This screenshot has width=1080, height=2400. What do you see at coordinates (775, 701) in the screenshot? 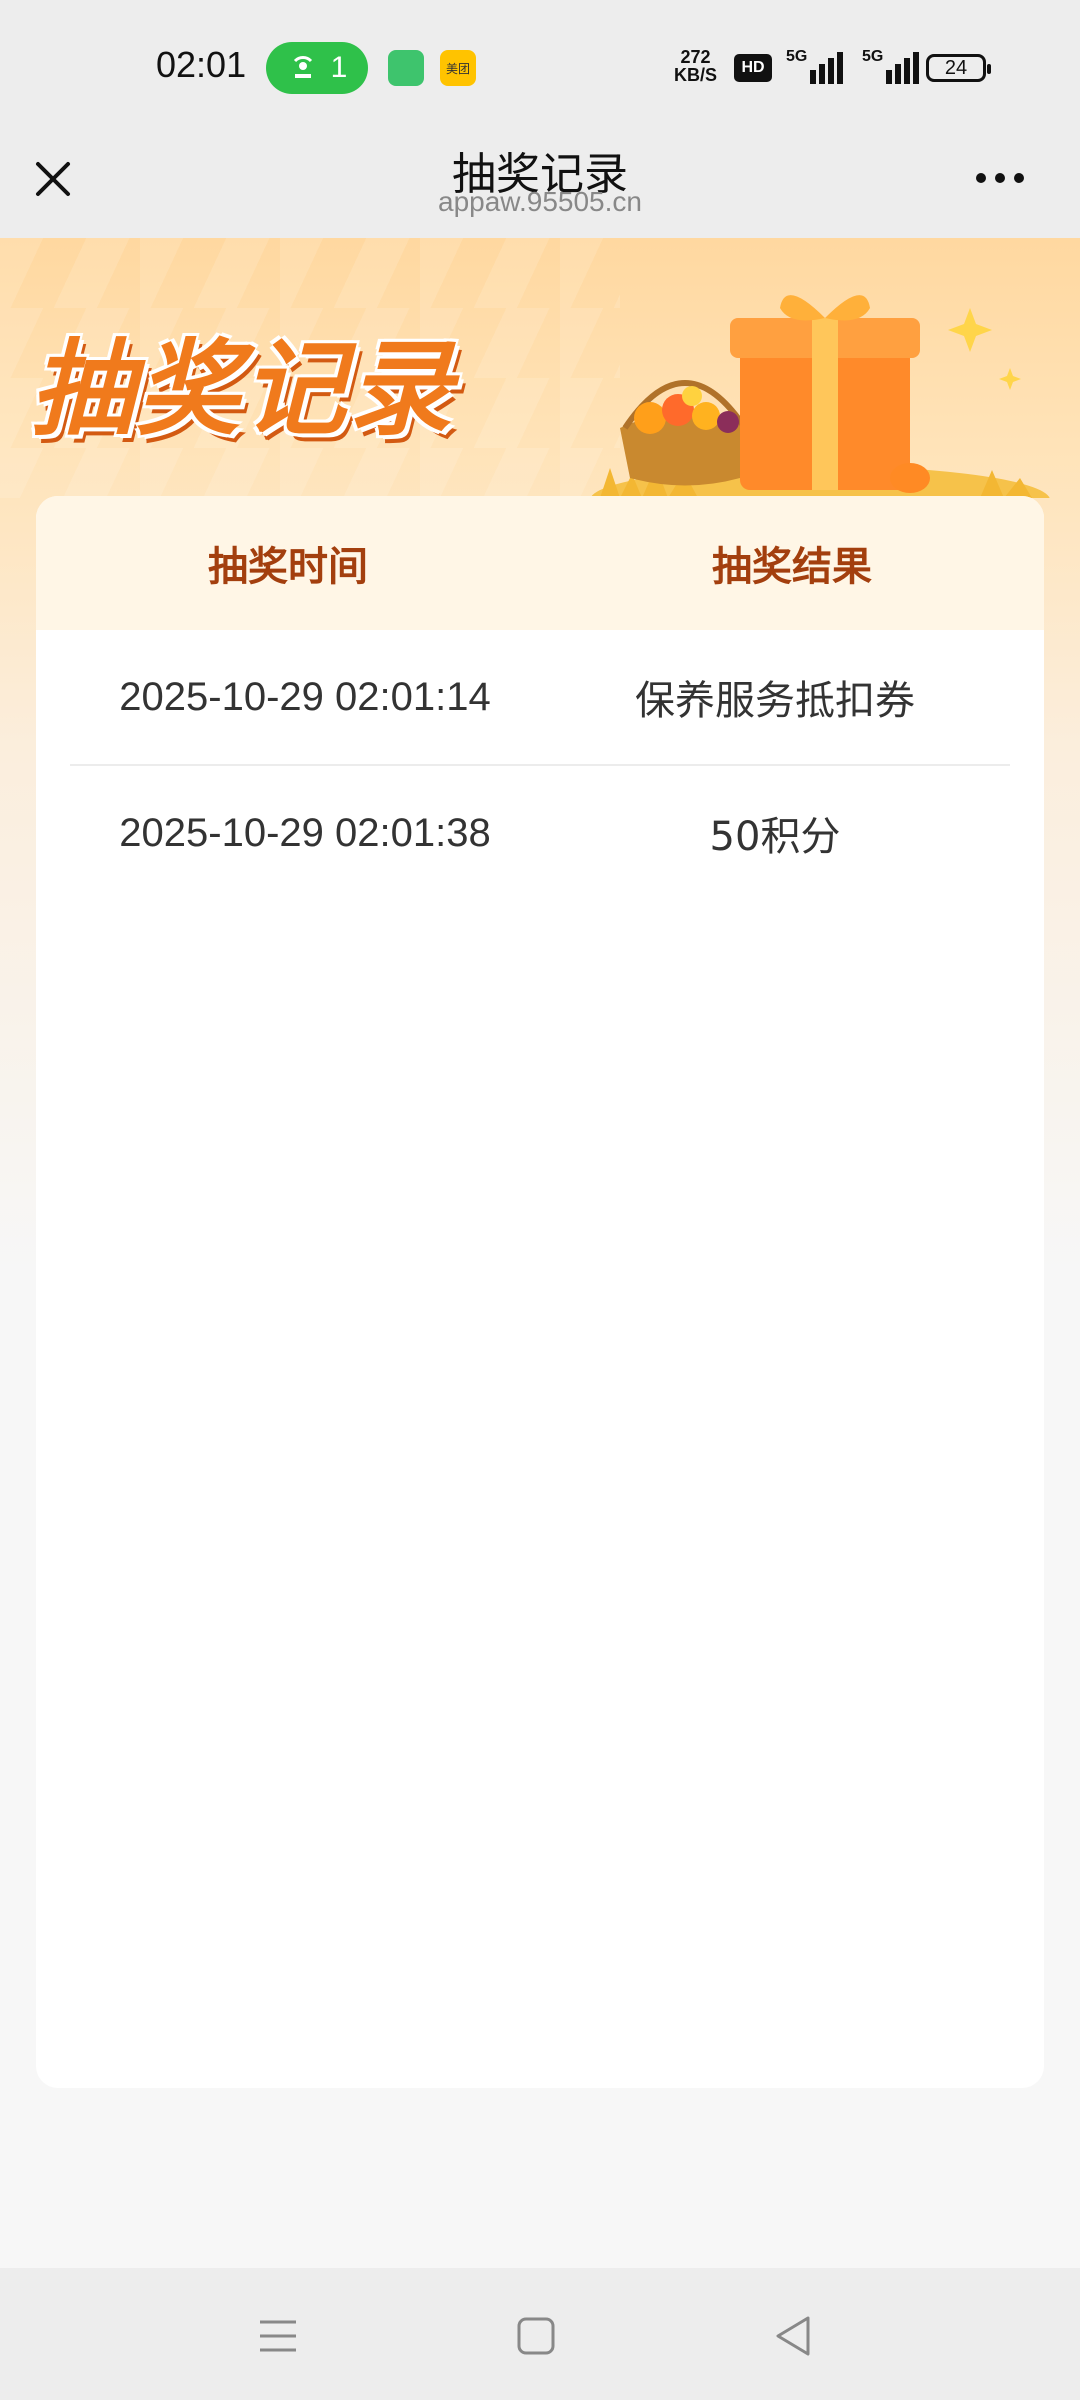
I see `record-result: 保养服务抵扣券` at bounding box center [775, 701].